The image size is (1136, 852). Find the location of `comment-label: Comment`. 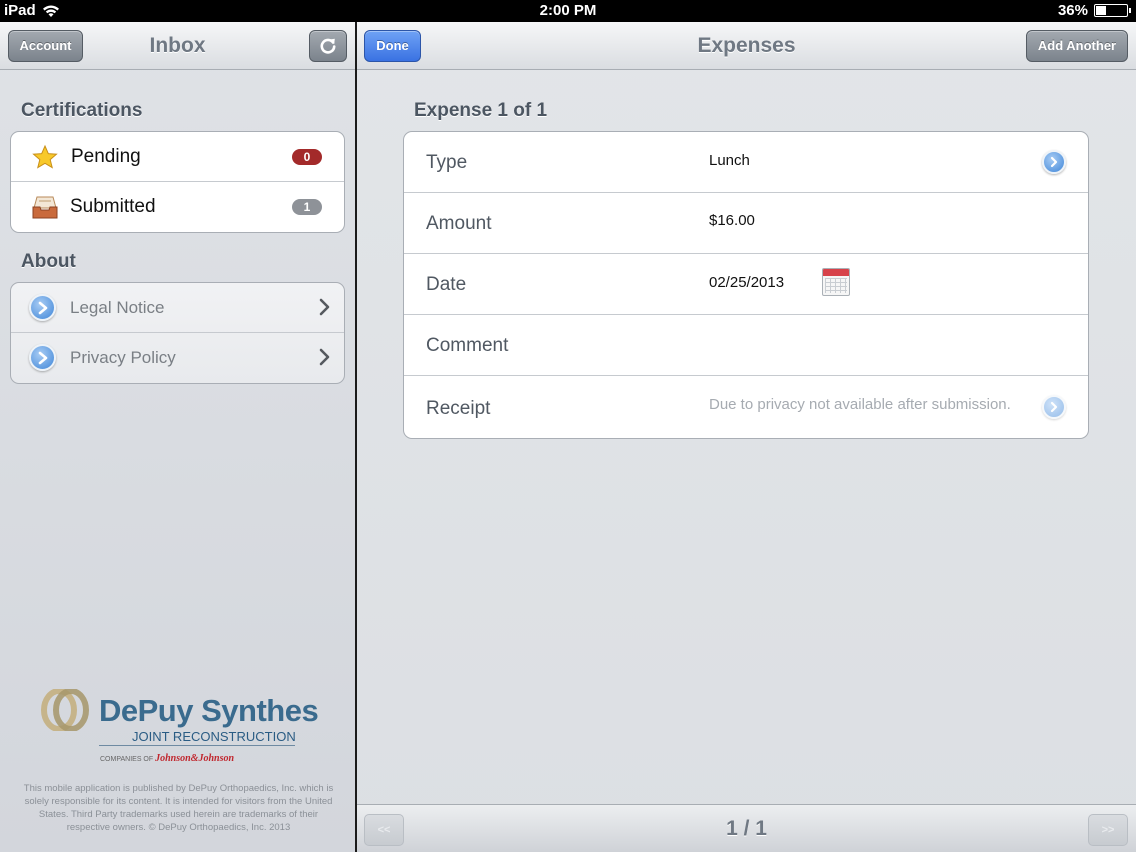

comment-label: Comment is located at coordinates (467, 345).